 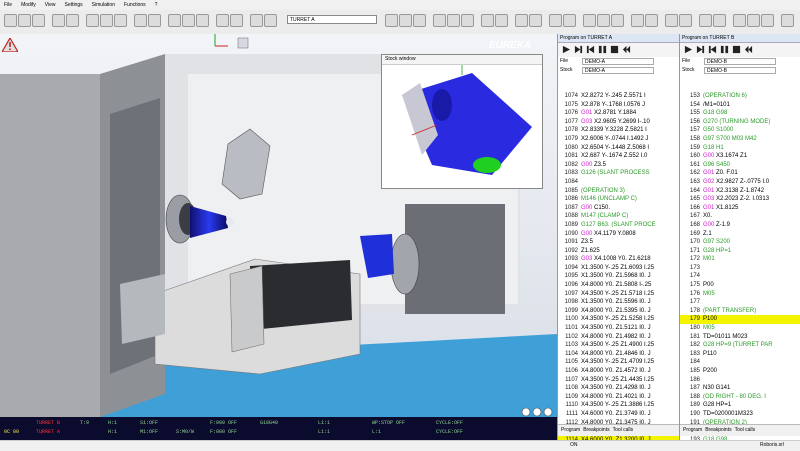 What do you see at coordinates (740, 130) in the screenshot?
I see `program-line: 157 G50 S1000` at bounding box center [740, 130].